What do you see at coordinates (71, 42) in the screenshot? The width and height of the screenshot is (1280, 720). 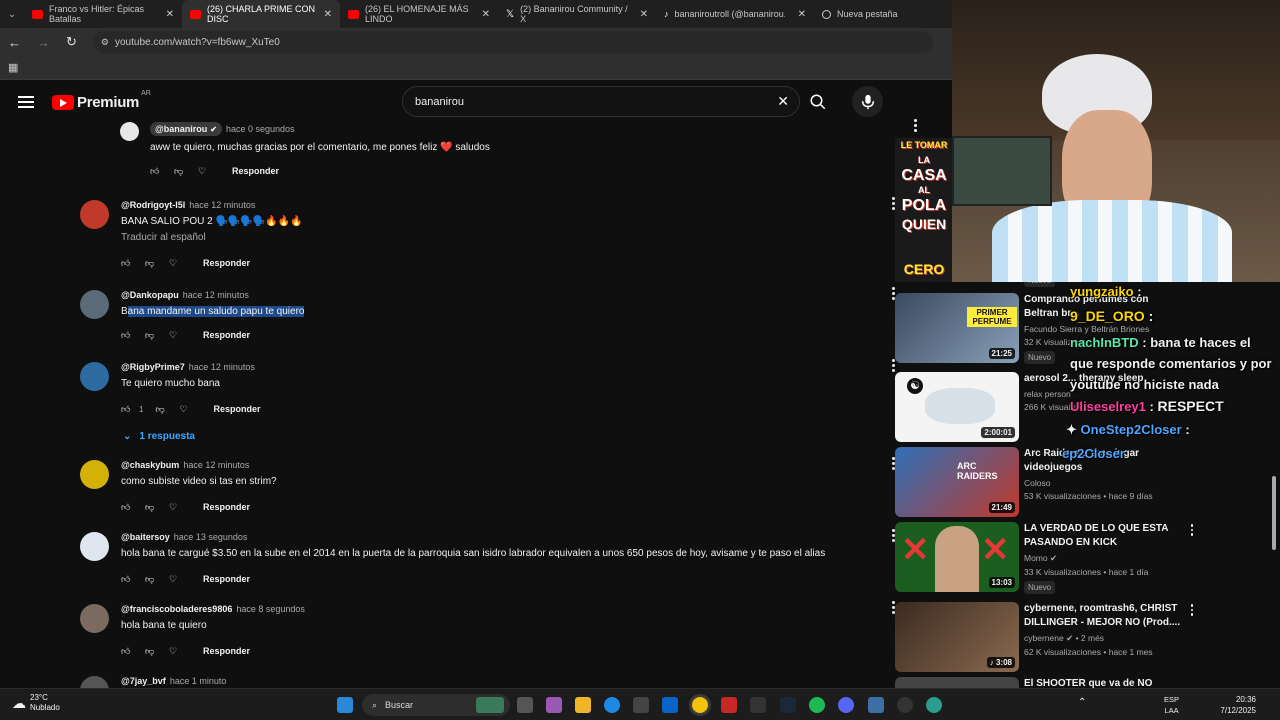 I see `reload-icon: ↻` at bounding box center [71, 42].